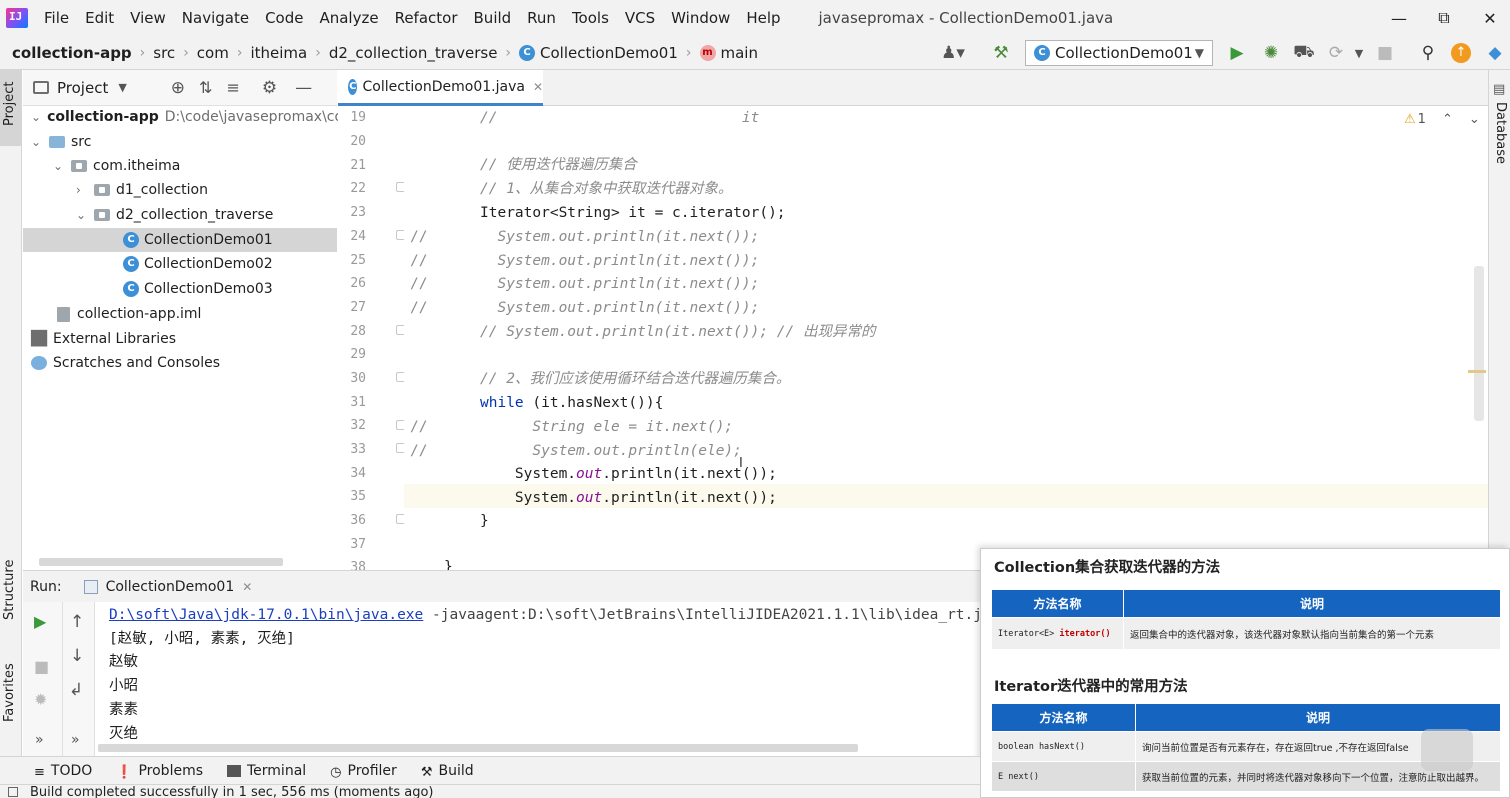  What do you see at coordinates (1500, 133) in the screenshot?
I see `database-stripe-label: Database` at bounding box center [1500, 133].